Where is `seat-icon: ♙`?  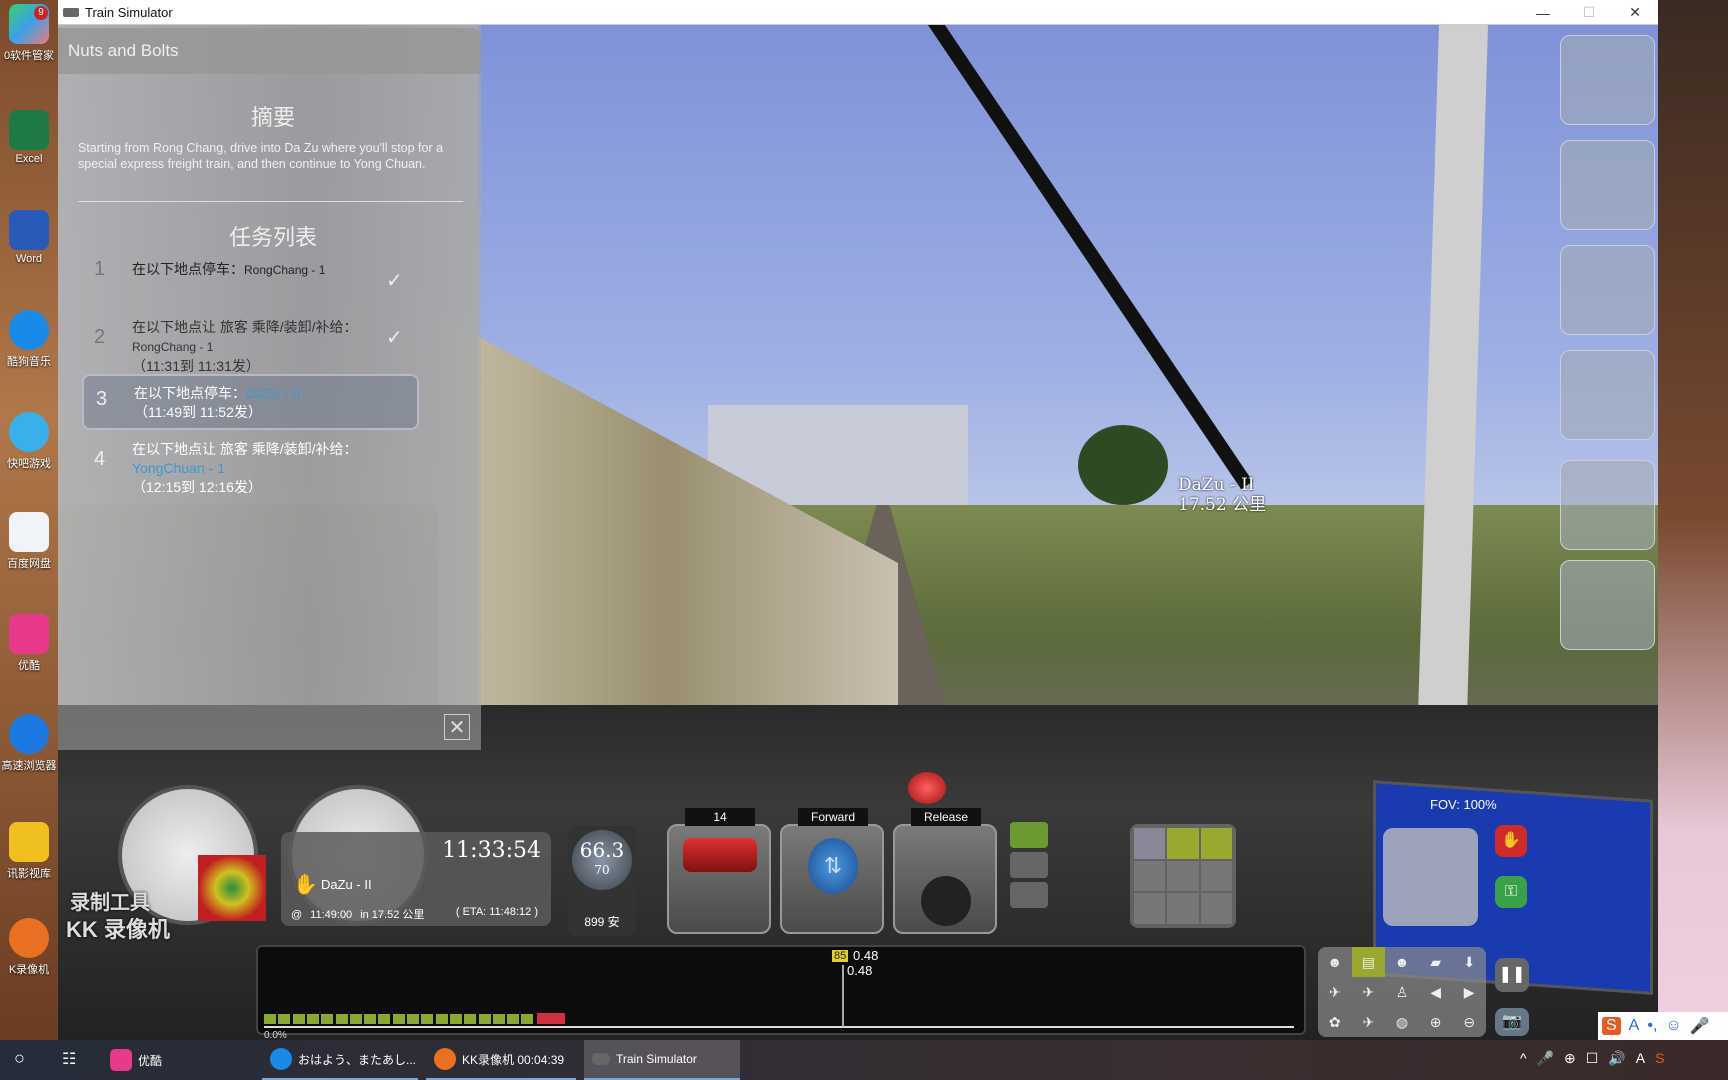 seat-icon: ♙ is located at coordinates (1402, 992).